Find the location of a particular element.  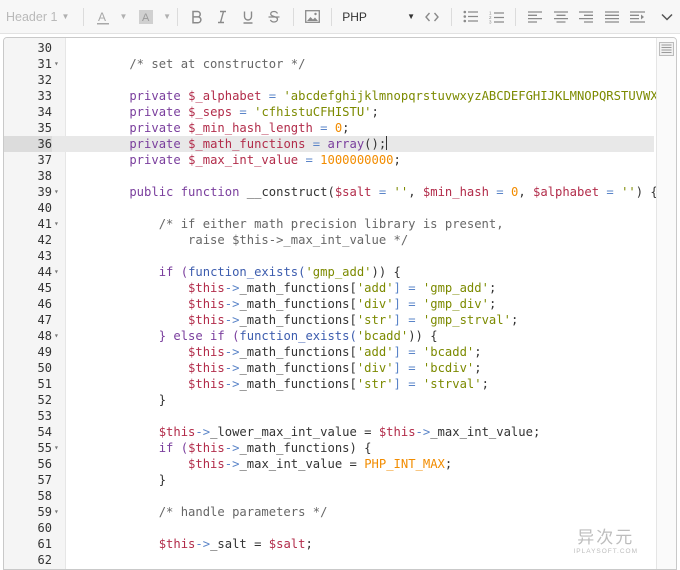

line-number: 38 is located at coordinates (44, 176).